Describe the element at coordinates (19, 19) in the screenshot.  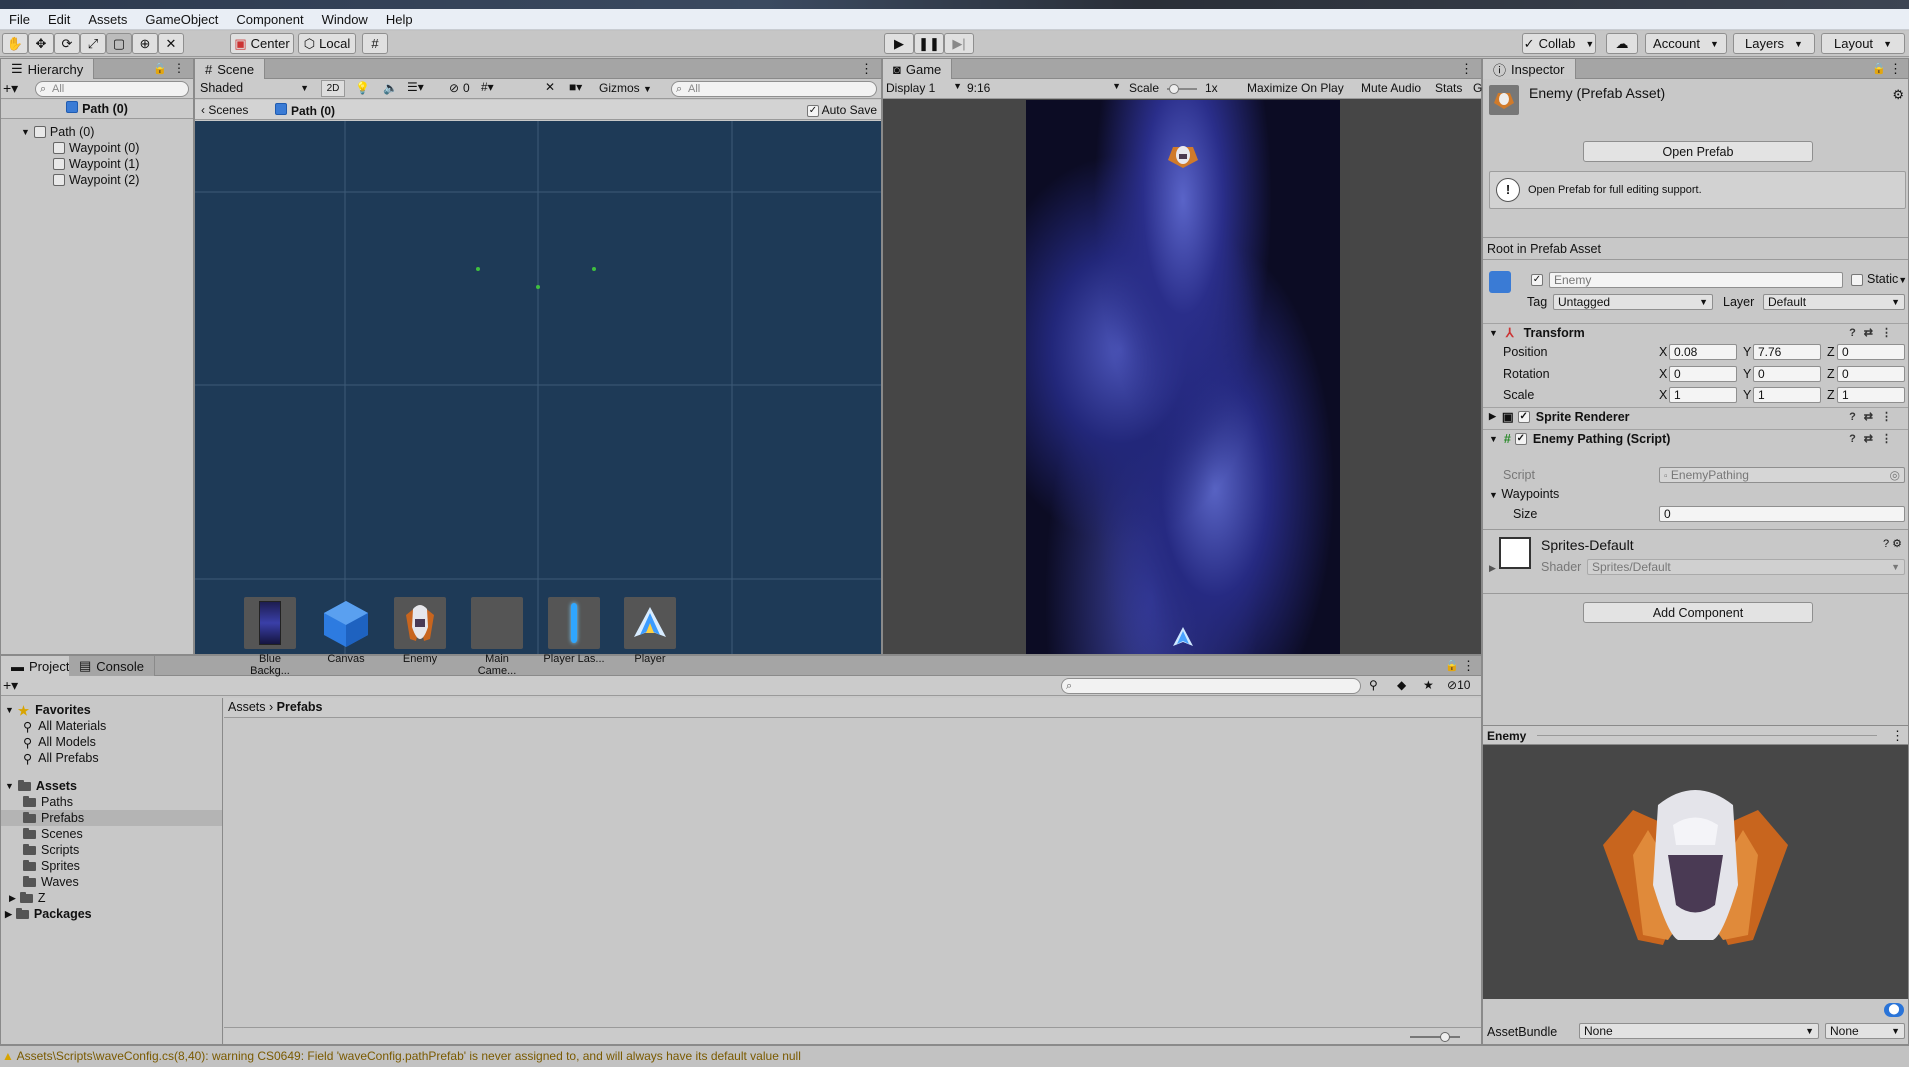
I see `menu-file: File` at that location.